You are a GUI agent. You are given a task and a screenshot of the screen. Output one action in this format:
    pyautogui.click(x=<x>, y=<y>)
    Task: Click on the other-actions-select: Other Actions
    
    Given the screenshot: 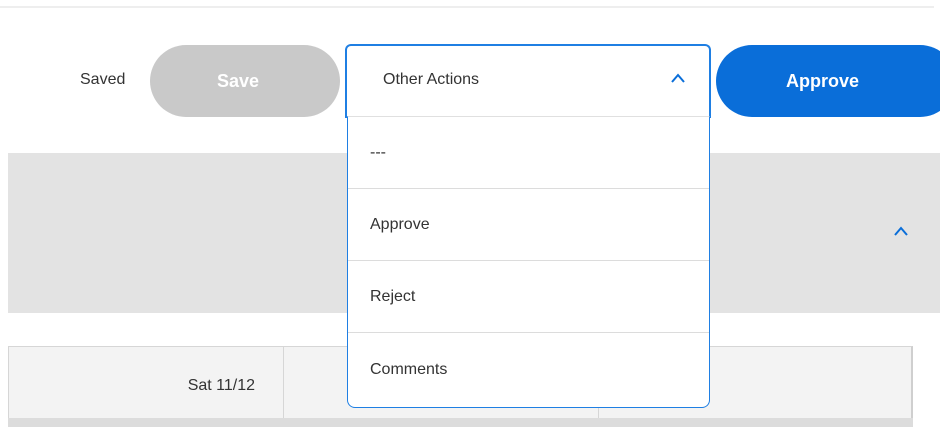 What is the action you would take?
    pyautogui.click(x=528, y=81)
    